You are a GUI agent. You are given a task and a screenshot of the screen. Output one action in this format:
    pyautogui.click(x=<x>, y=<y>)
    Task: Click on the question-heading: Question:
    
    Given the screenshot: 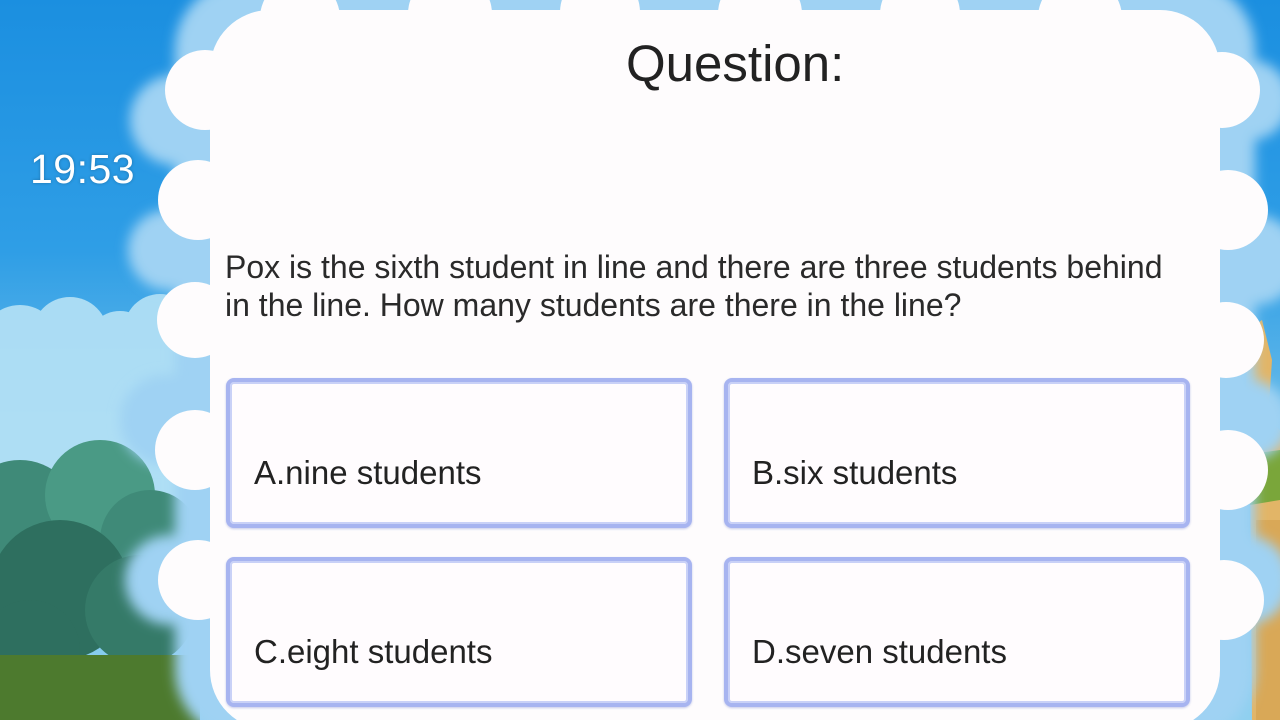 What is the action you would take?
    pyautogui.click(x=735, y=63)
    